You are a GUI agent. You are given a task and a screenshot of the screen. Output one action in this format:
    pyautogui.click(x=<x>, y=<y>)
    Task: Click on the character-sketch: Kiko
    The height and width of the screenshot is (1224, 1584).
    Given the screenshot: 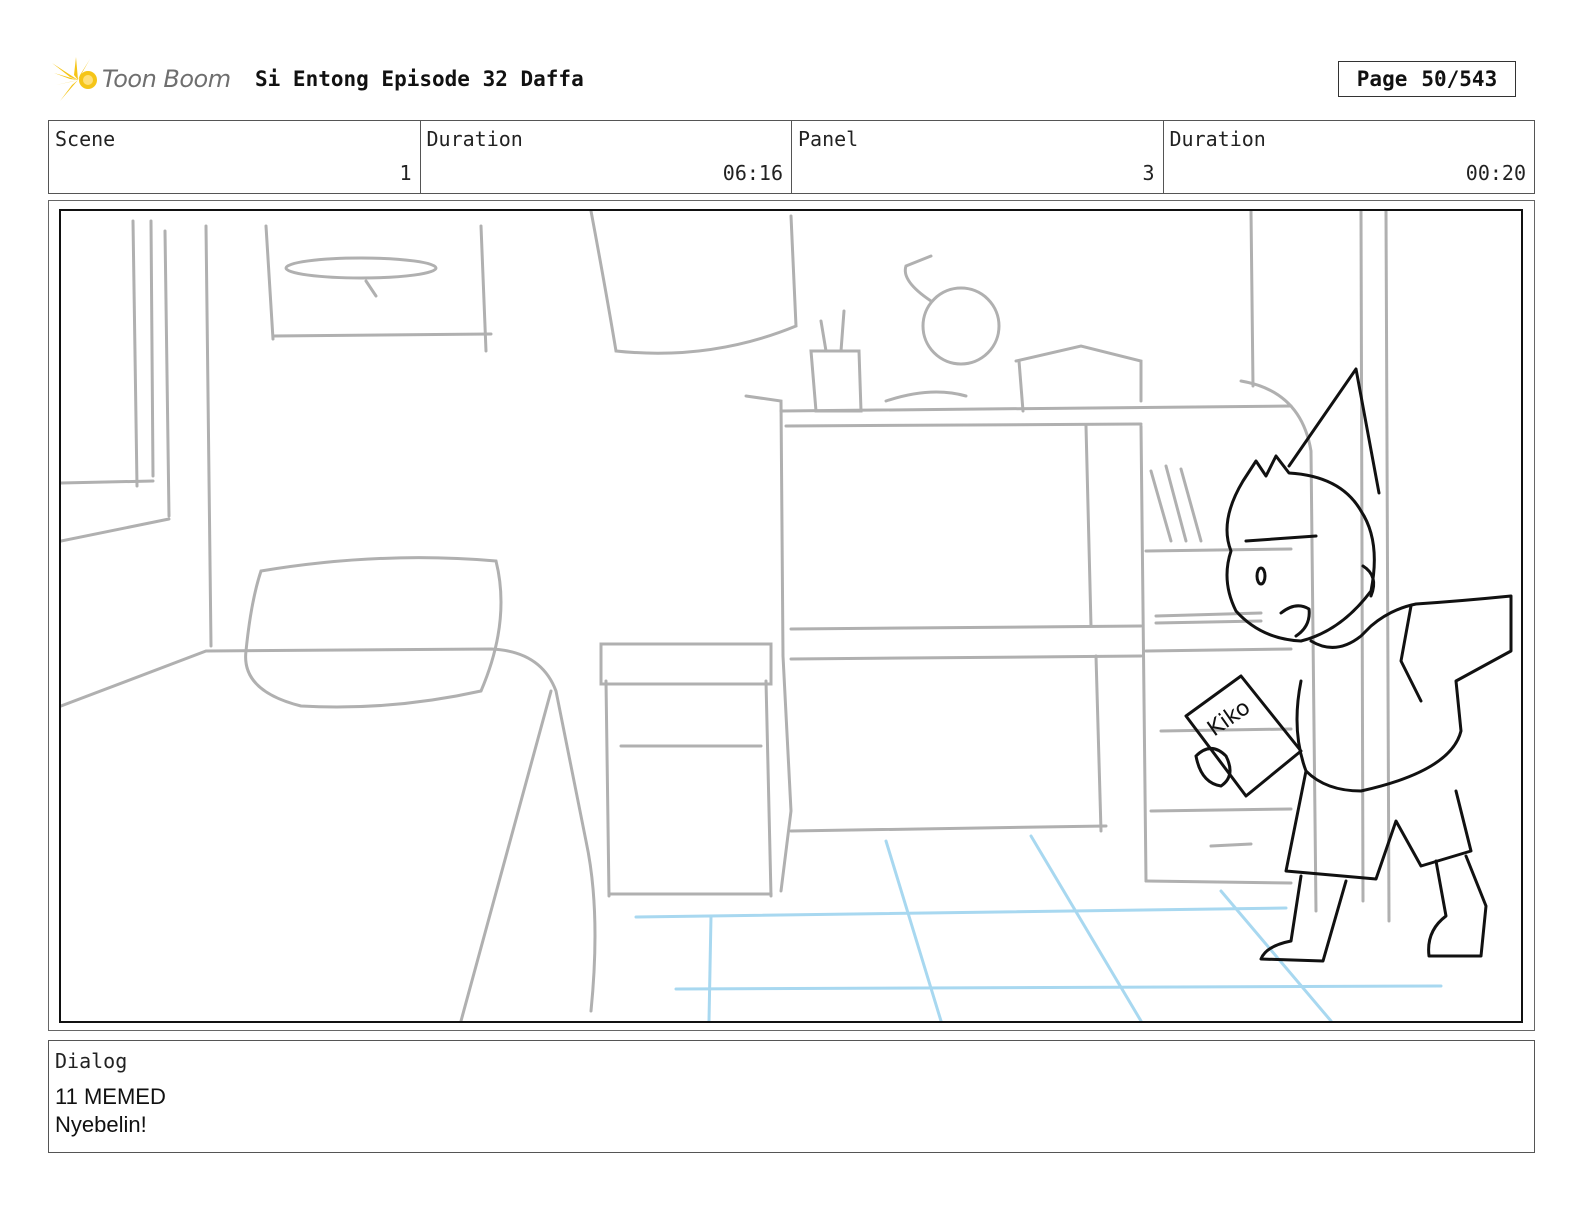 What is the action you would take?
    pyautogui.click(x=1348, y=665)
    